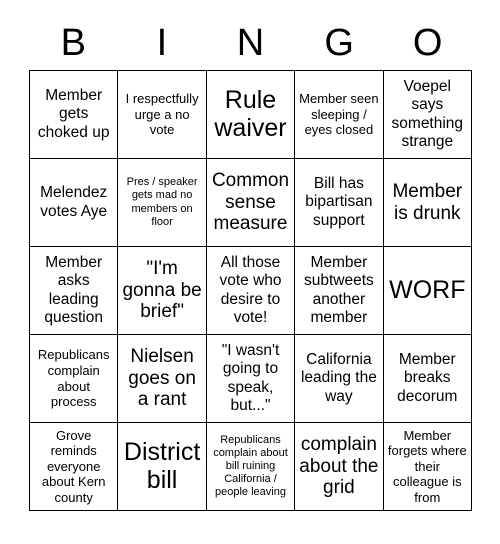  I want to click on bingo-cell: Common sense measure, so click(251, 203).